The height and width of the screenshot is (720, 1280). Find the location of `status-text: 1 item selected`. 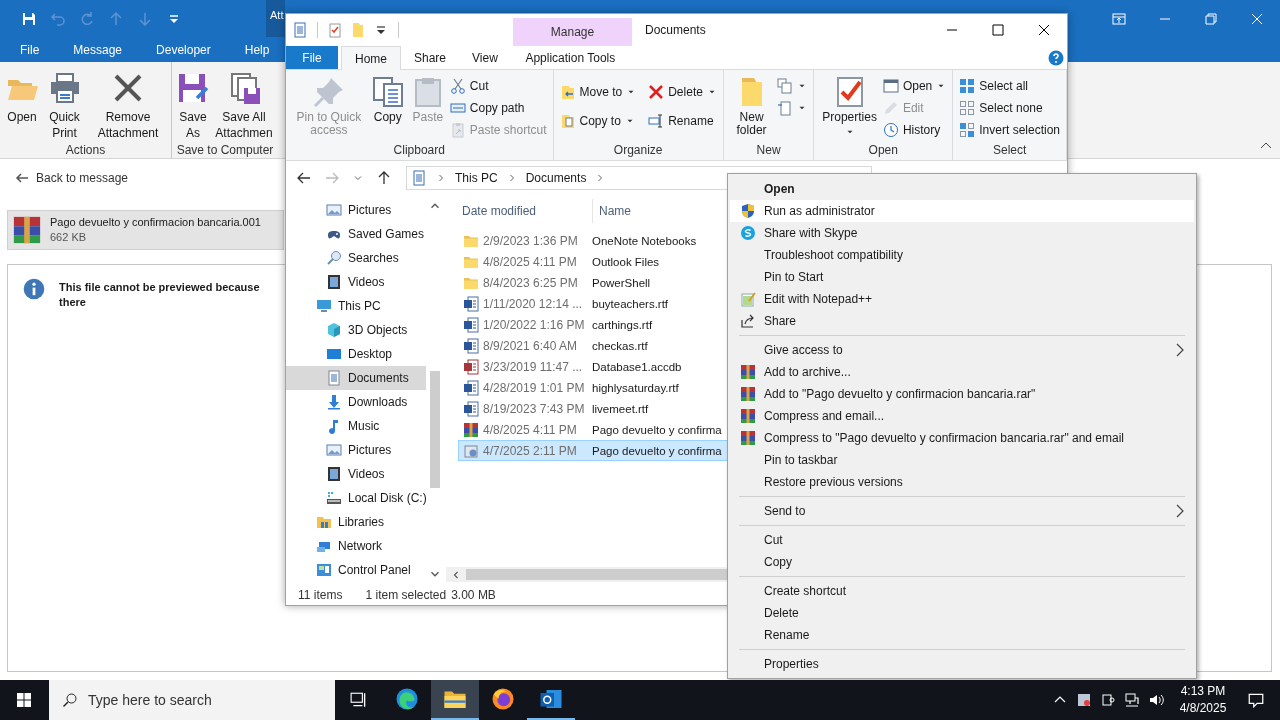

status-text: 1 item selected is located at coordinates (406, 595).